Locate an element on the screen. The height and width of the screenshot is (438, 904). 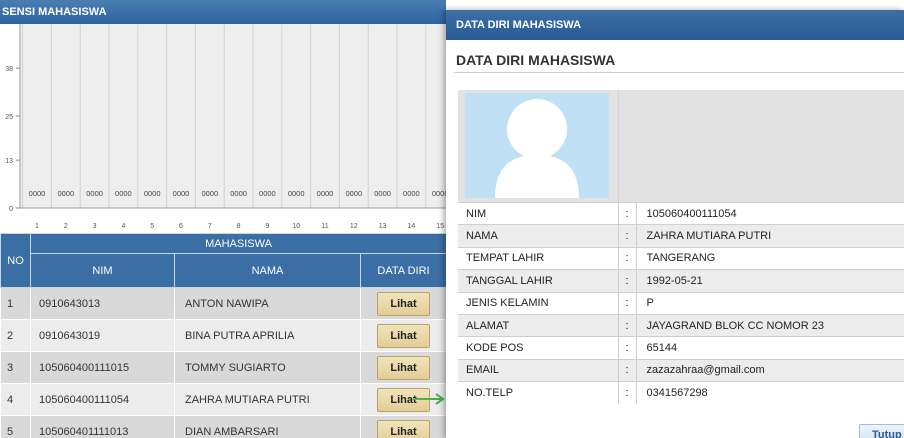
field-value: zazazahraa@gmail.com is located at coordinates (770, 370).